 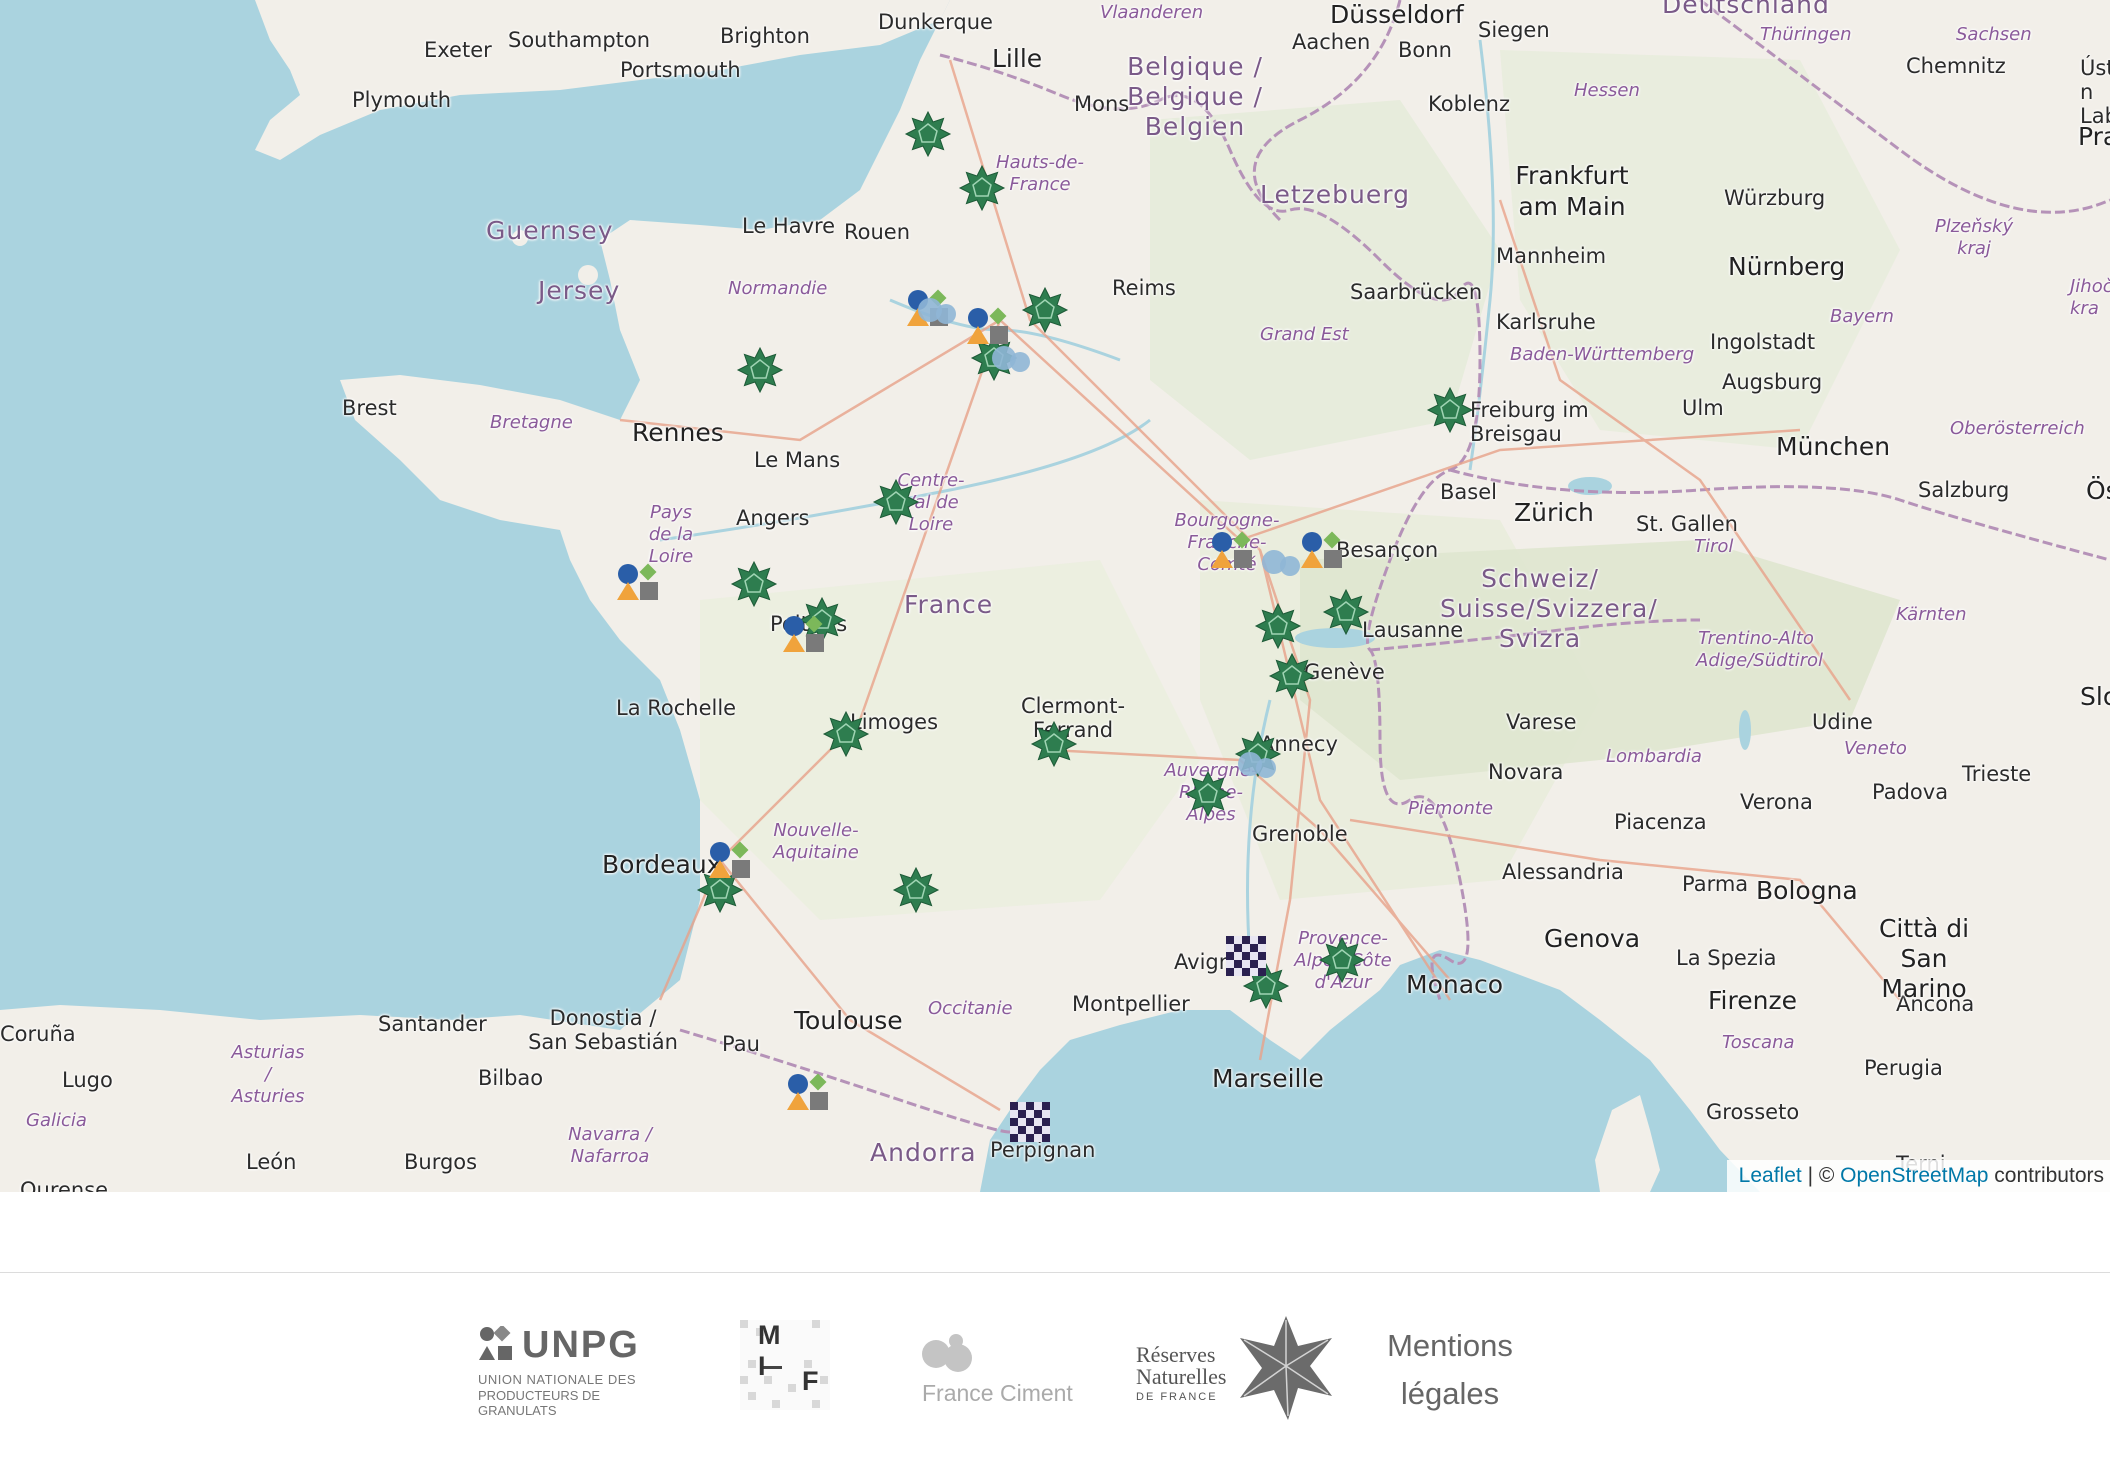 I want to click on unpg-subtitle-1: UNION NATIONALE DES, so click(x=557, y=1379).